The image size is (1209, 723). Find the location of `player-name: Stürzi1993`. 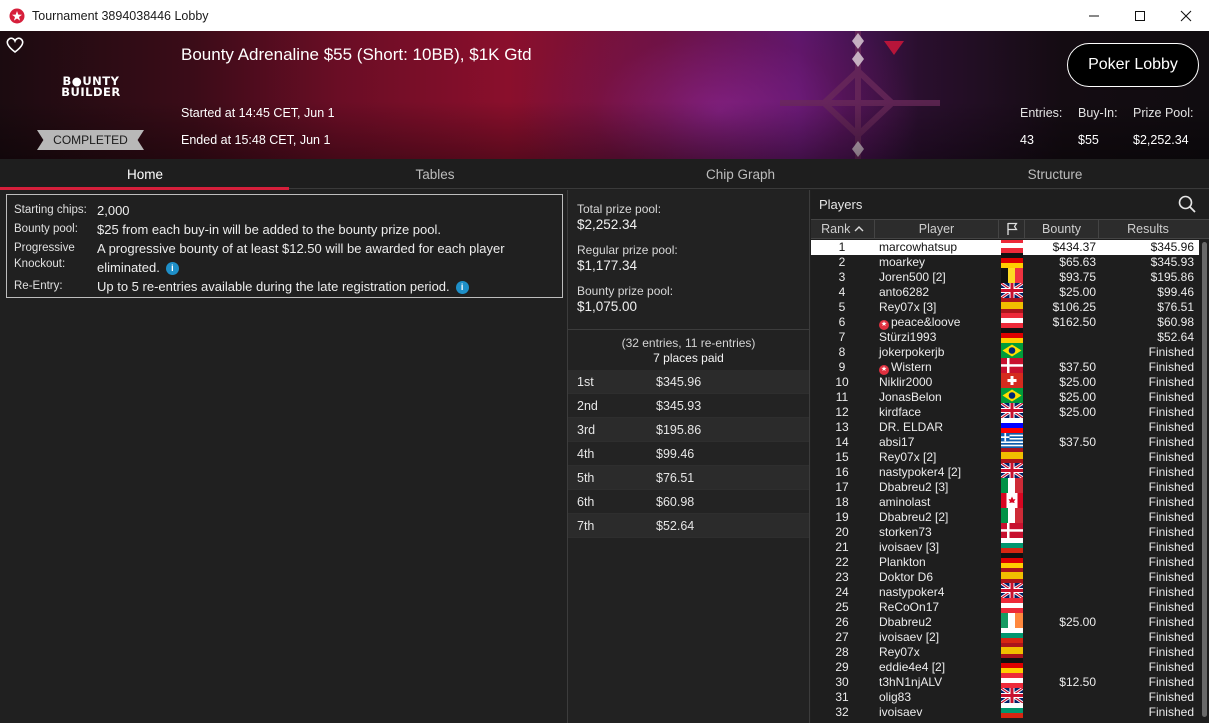

player-name: Stürzi1993 is located at coordinates (908, 337).